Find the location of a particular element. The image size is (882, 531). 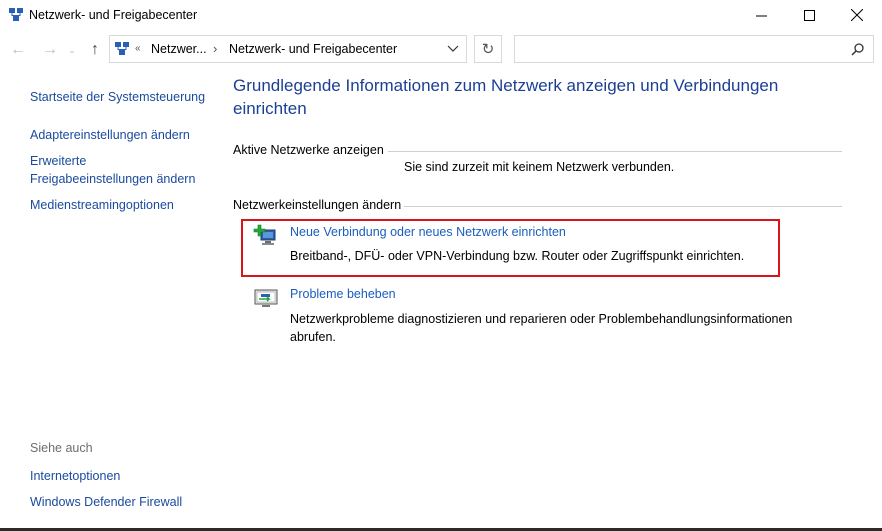

recent-locations-button: ⌄ is located at coordinates (72, 50).